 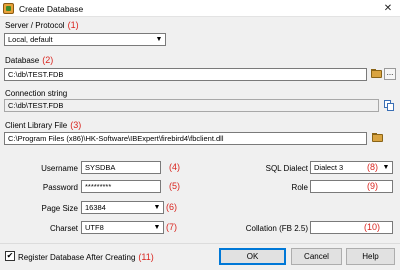 What do you see at coordinates (60, 187) in the screenshot?
I see `password-label: Password` at bounding box center [60, 187].